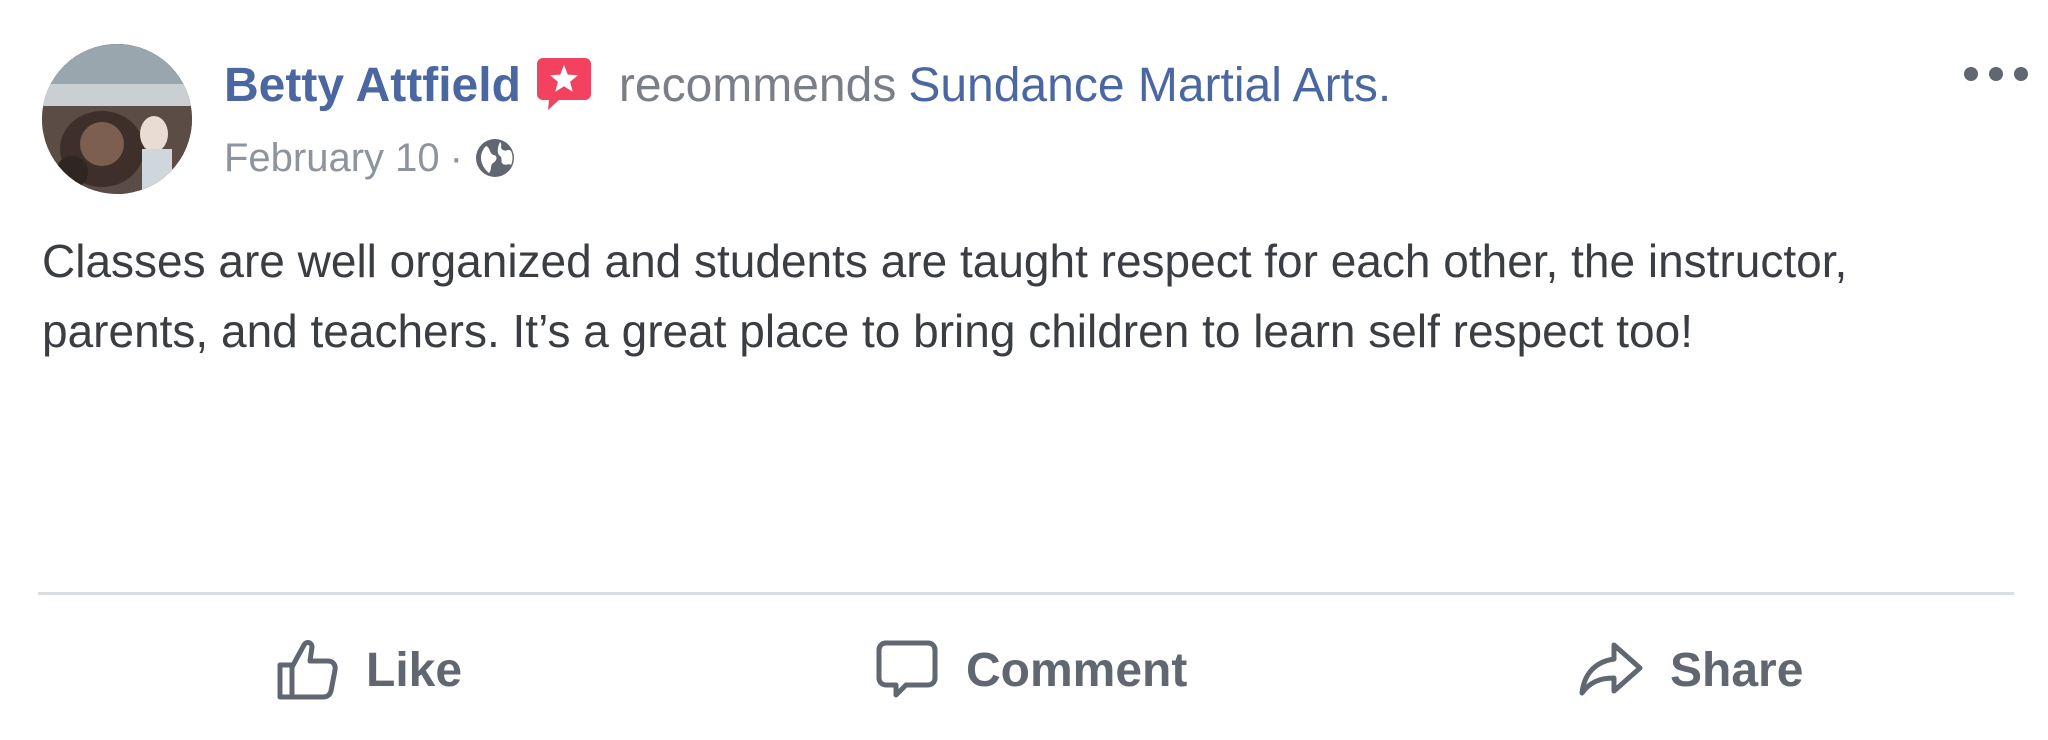 The width and height of the screenshot is (2048, 740). I want to click on share-arrow-icon, so click(1611, 670).